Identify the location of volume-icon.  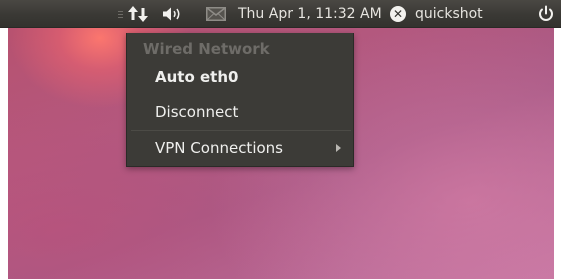
(174, 14).